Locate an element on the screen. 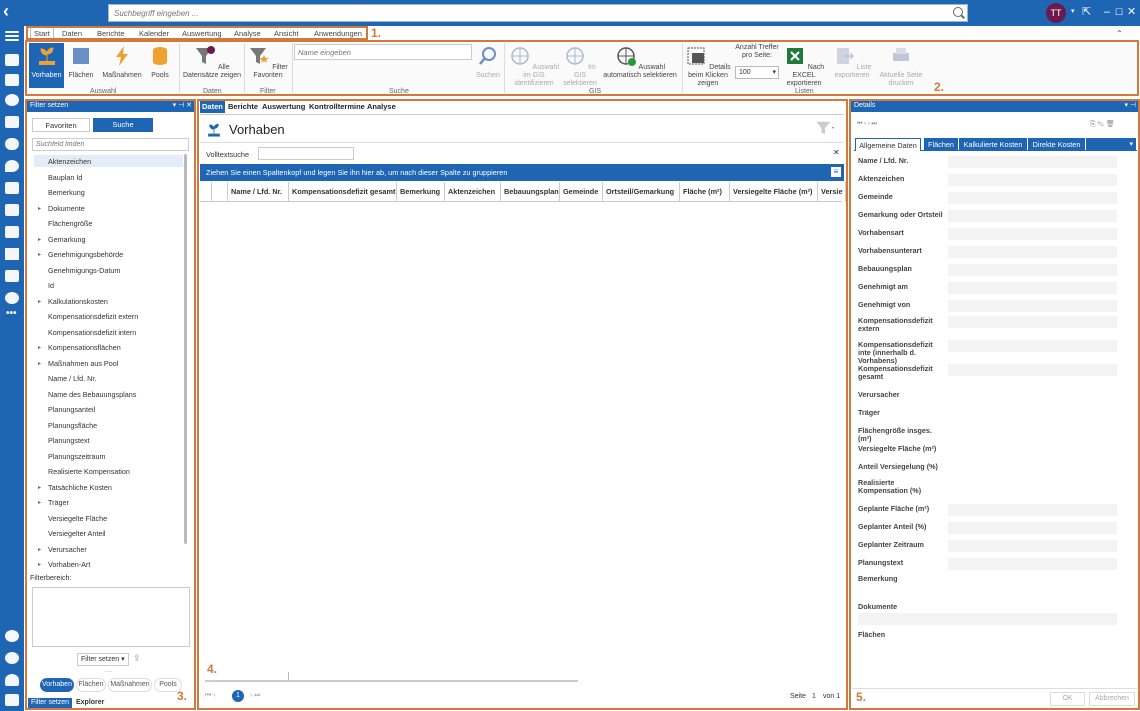 This screenshot has width=1140, height=711. back-arrow-icon: ‹ is located at coordinates (12, 11).